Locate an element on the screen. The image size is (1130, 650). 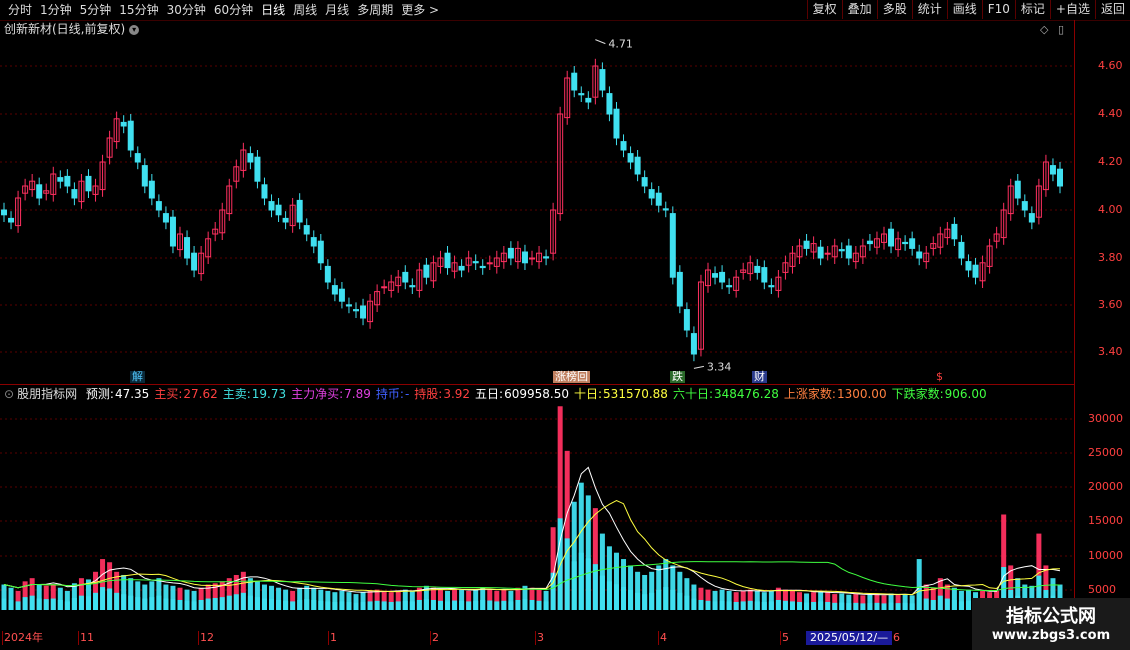
time-tick-label: 2024年 is located at coordinates (23, 637).